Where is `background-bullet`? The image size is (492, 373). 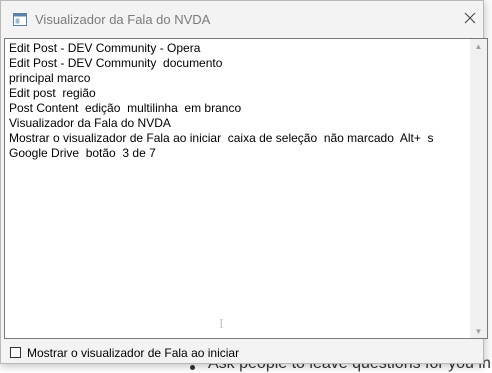 background-bullet is located at coordinates (192, 367).